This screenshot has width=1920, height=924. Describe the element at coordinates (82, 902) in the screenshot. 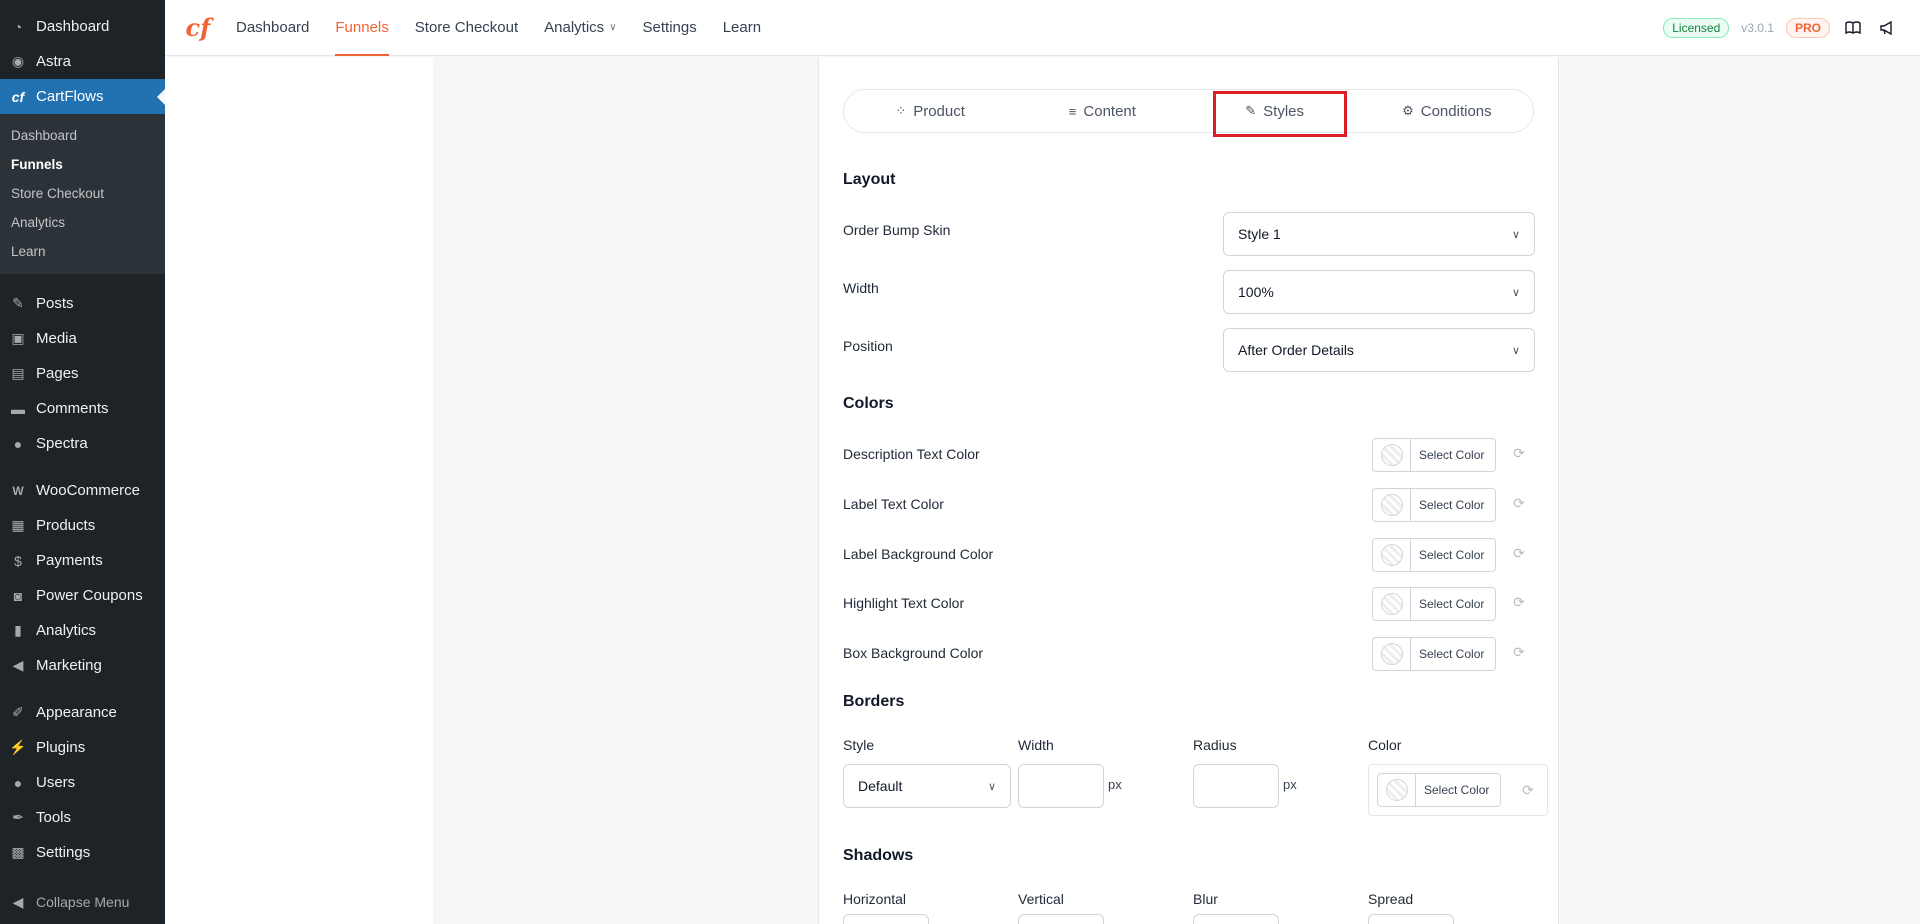

I see `collapse-menu-button: ◀ Collapse Menu` at that location.